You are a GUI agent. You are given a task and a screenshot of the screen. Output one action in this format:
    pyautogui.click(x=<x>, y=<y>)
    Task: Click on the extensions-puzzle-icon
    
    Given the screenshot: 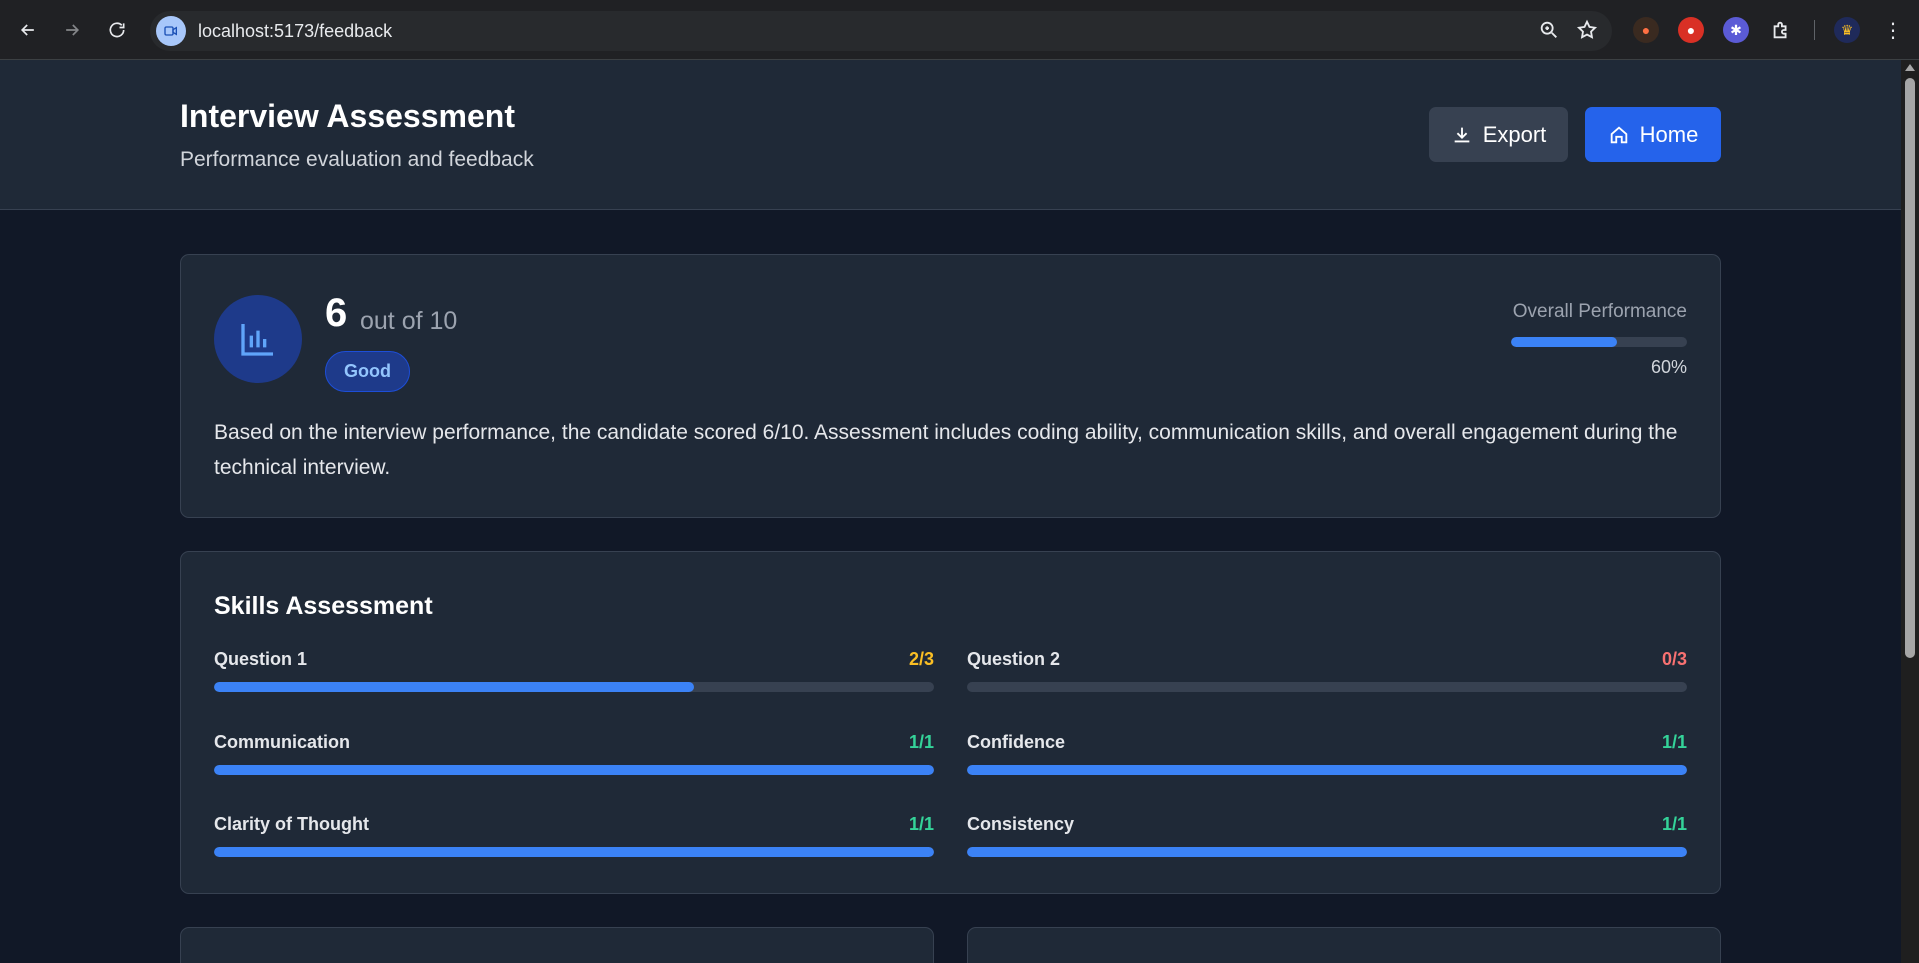 What is the action you would take?
    pyautogui.click(x=1781, y=30)
    